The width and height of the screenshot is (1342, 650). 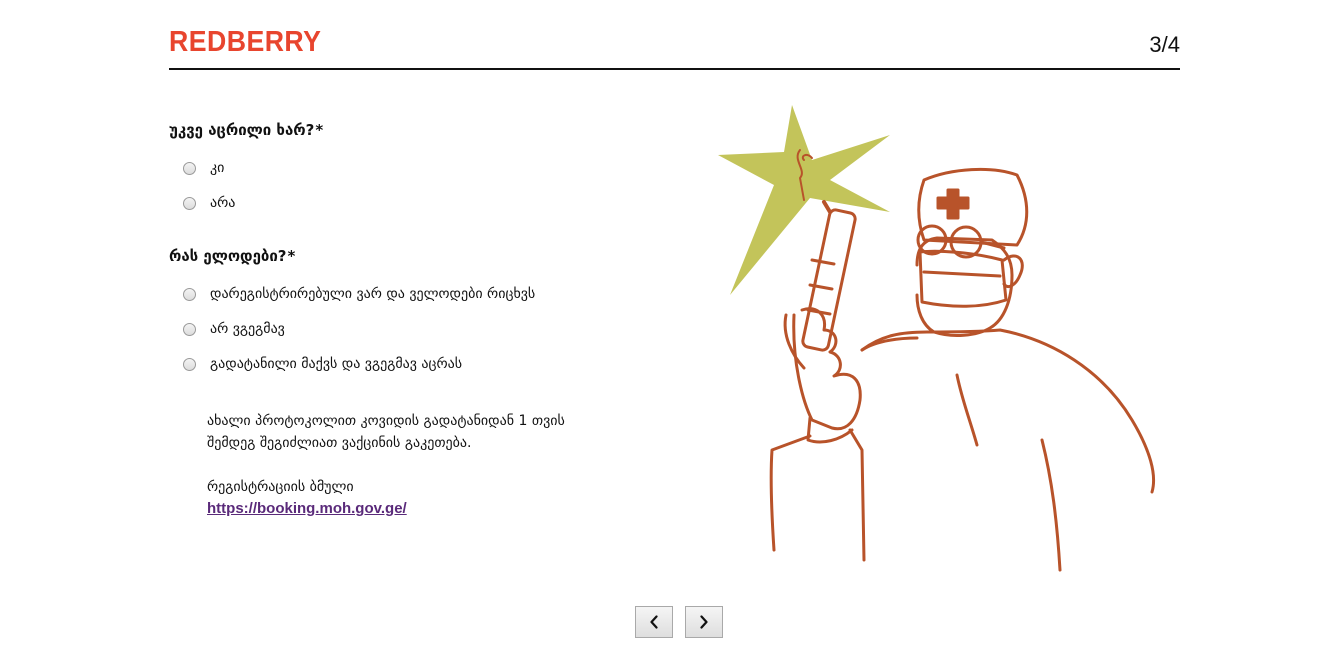 What do you see at coordinates (228, 256) in the screenshot?
I see `question-label: რას ელოდები?` at bounding box center [228, 256].